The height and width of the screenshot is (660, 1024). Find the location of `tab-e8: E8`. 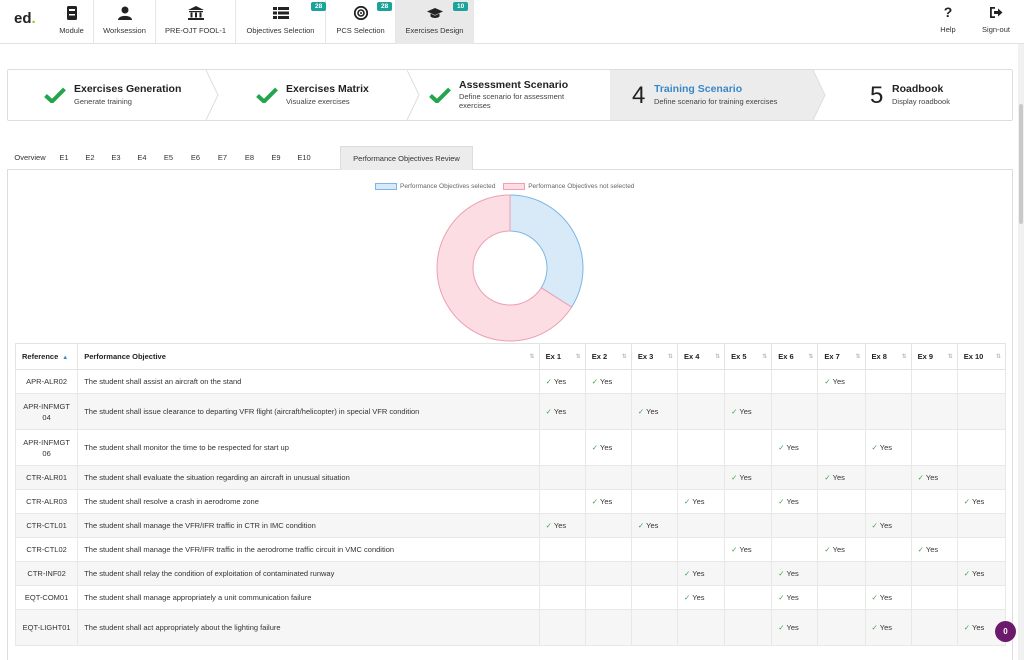

tab-e8: E8 is located at coordinates (249, 158).